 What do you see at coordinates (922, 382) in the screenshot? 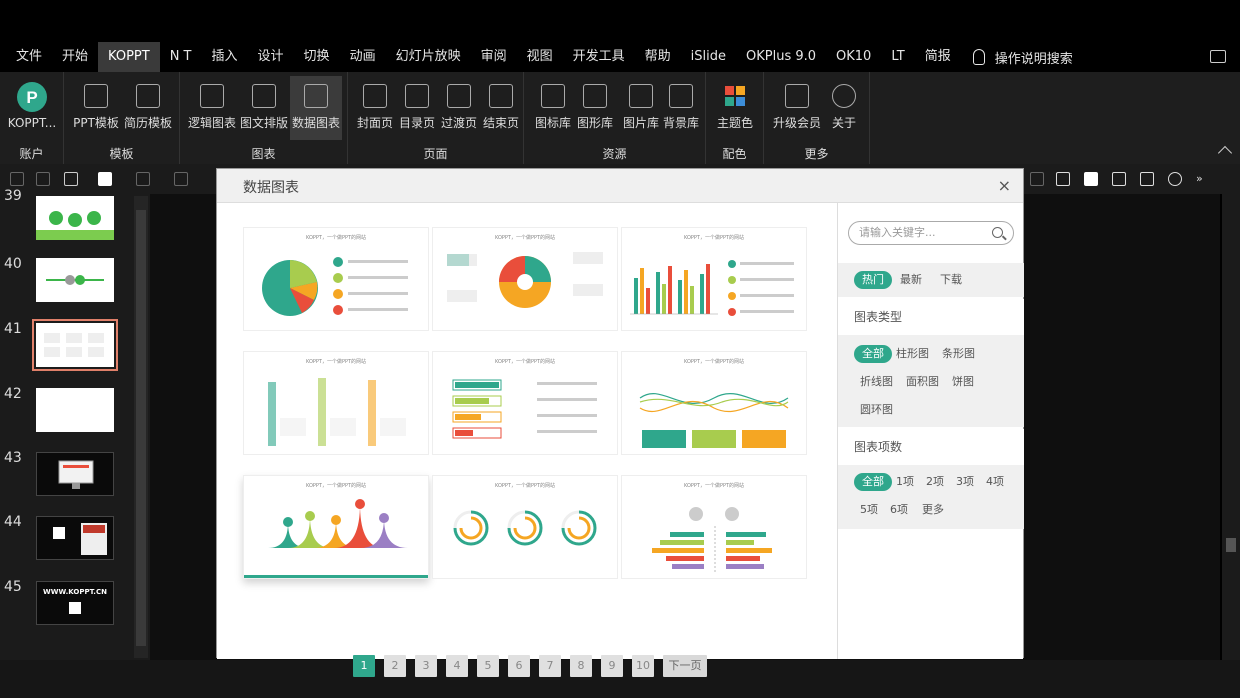
I see `filter-type-area: 面积图` at bounding box center [922, 382].